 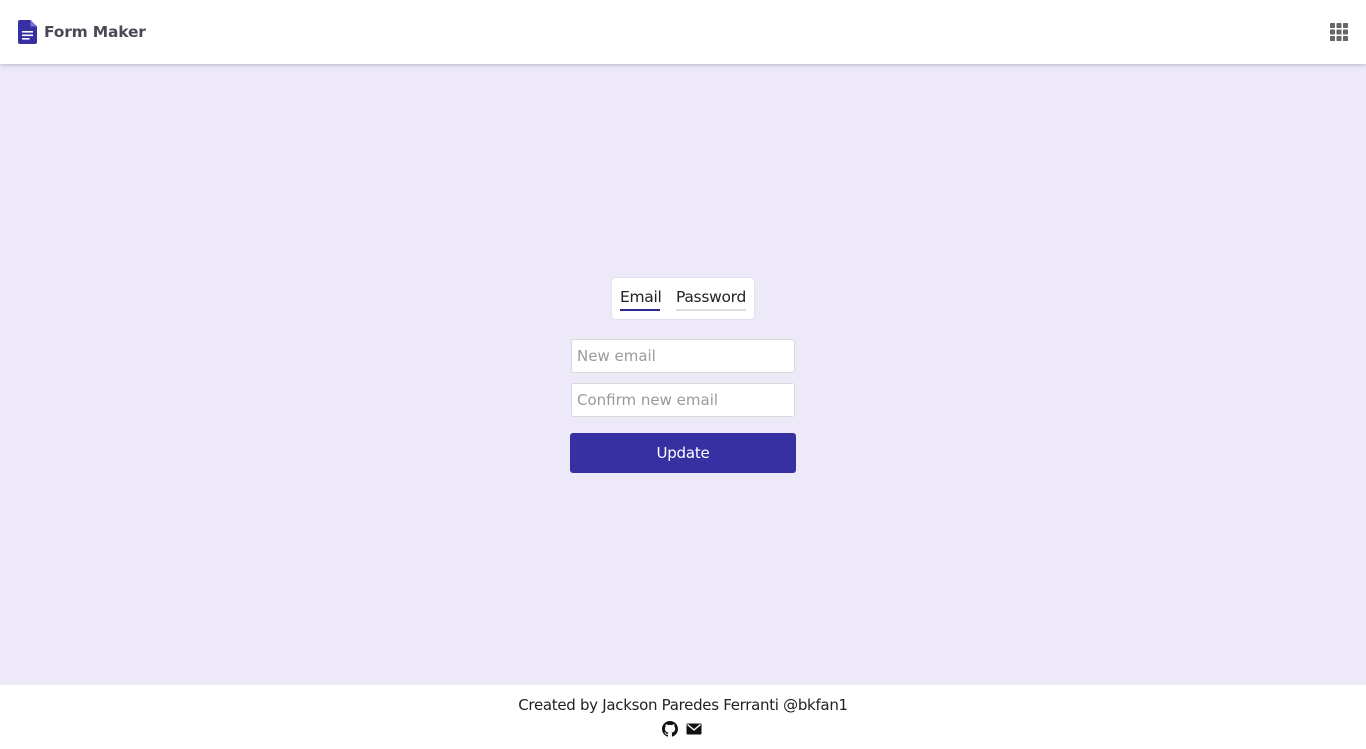 I want to click on confirm-email-input, so click(x=683, y=400).